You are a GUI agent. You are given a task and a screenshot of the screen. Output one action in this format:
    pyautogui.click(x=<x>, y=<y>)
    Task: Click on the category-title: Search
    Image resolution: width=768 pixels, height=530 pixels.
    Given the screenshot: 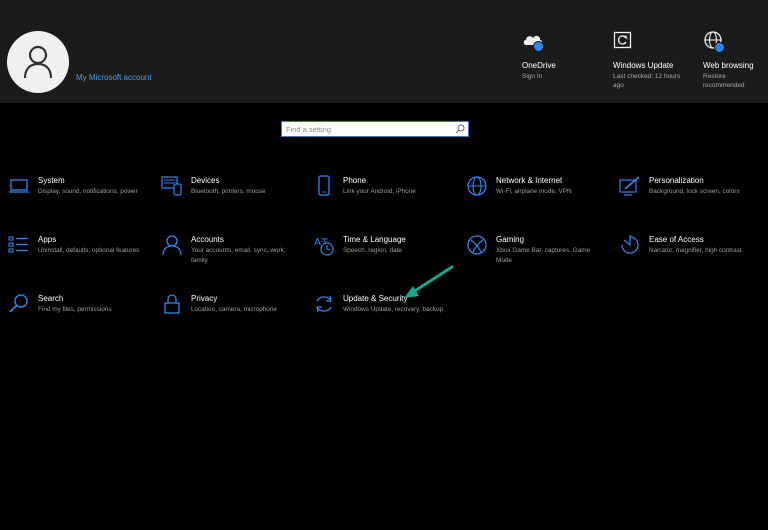 What is the action you would take?
    pyautogui.click(x=51, y=298)
    